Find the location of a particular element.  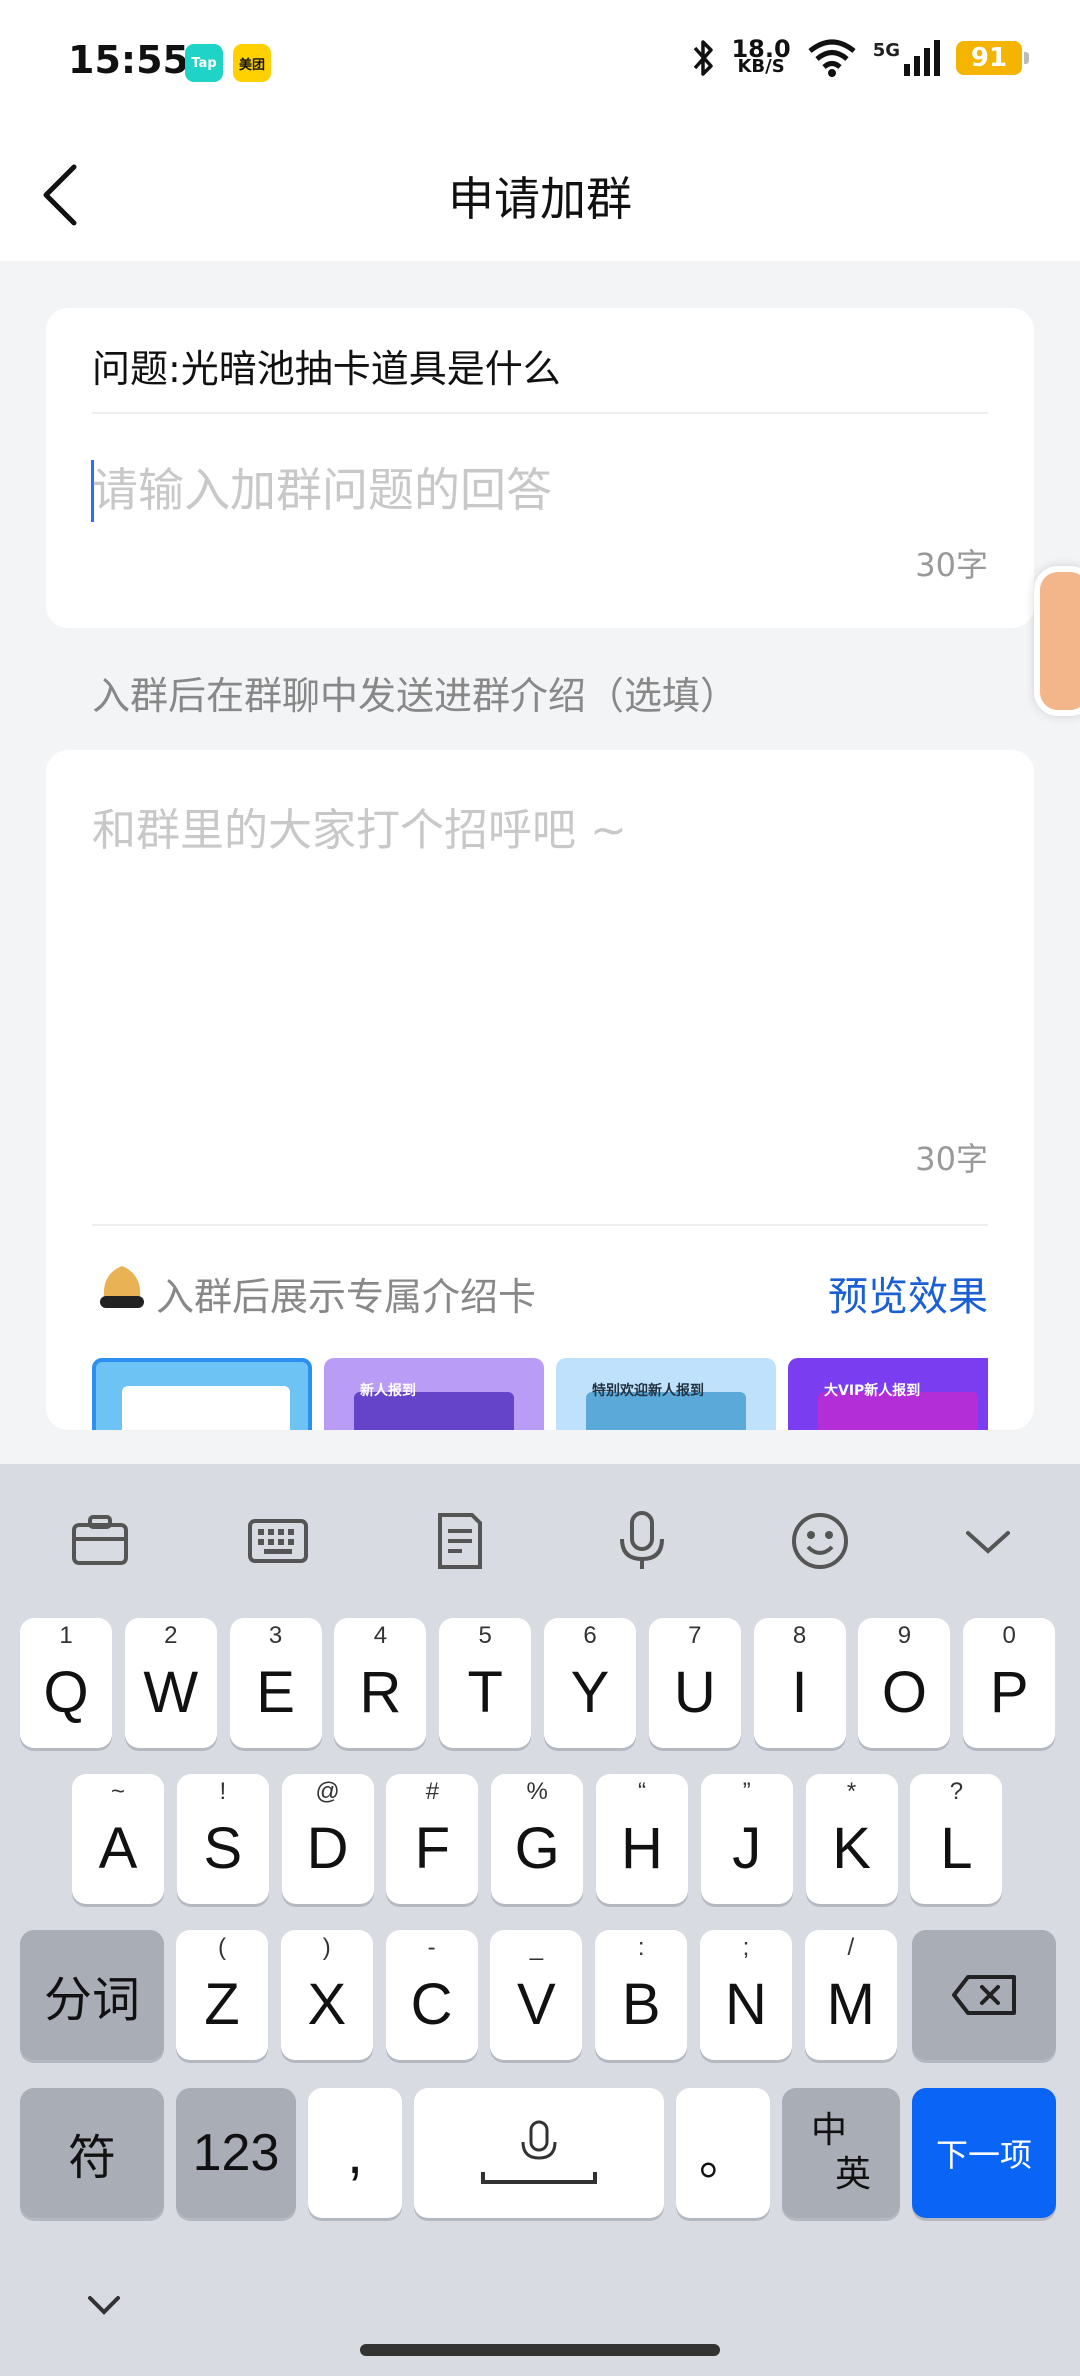

key-label: N is located at coordinates (746, 2004).